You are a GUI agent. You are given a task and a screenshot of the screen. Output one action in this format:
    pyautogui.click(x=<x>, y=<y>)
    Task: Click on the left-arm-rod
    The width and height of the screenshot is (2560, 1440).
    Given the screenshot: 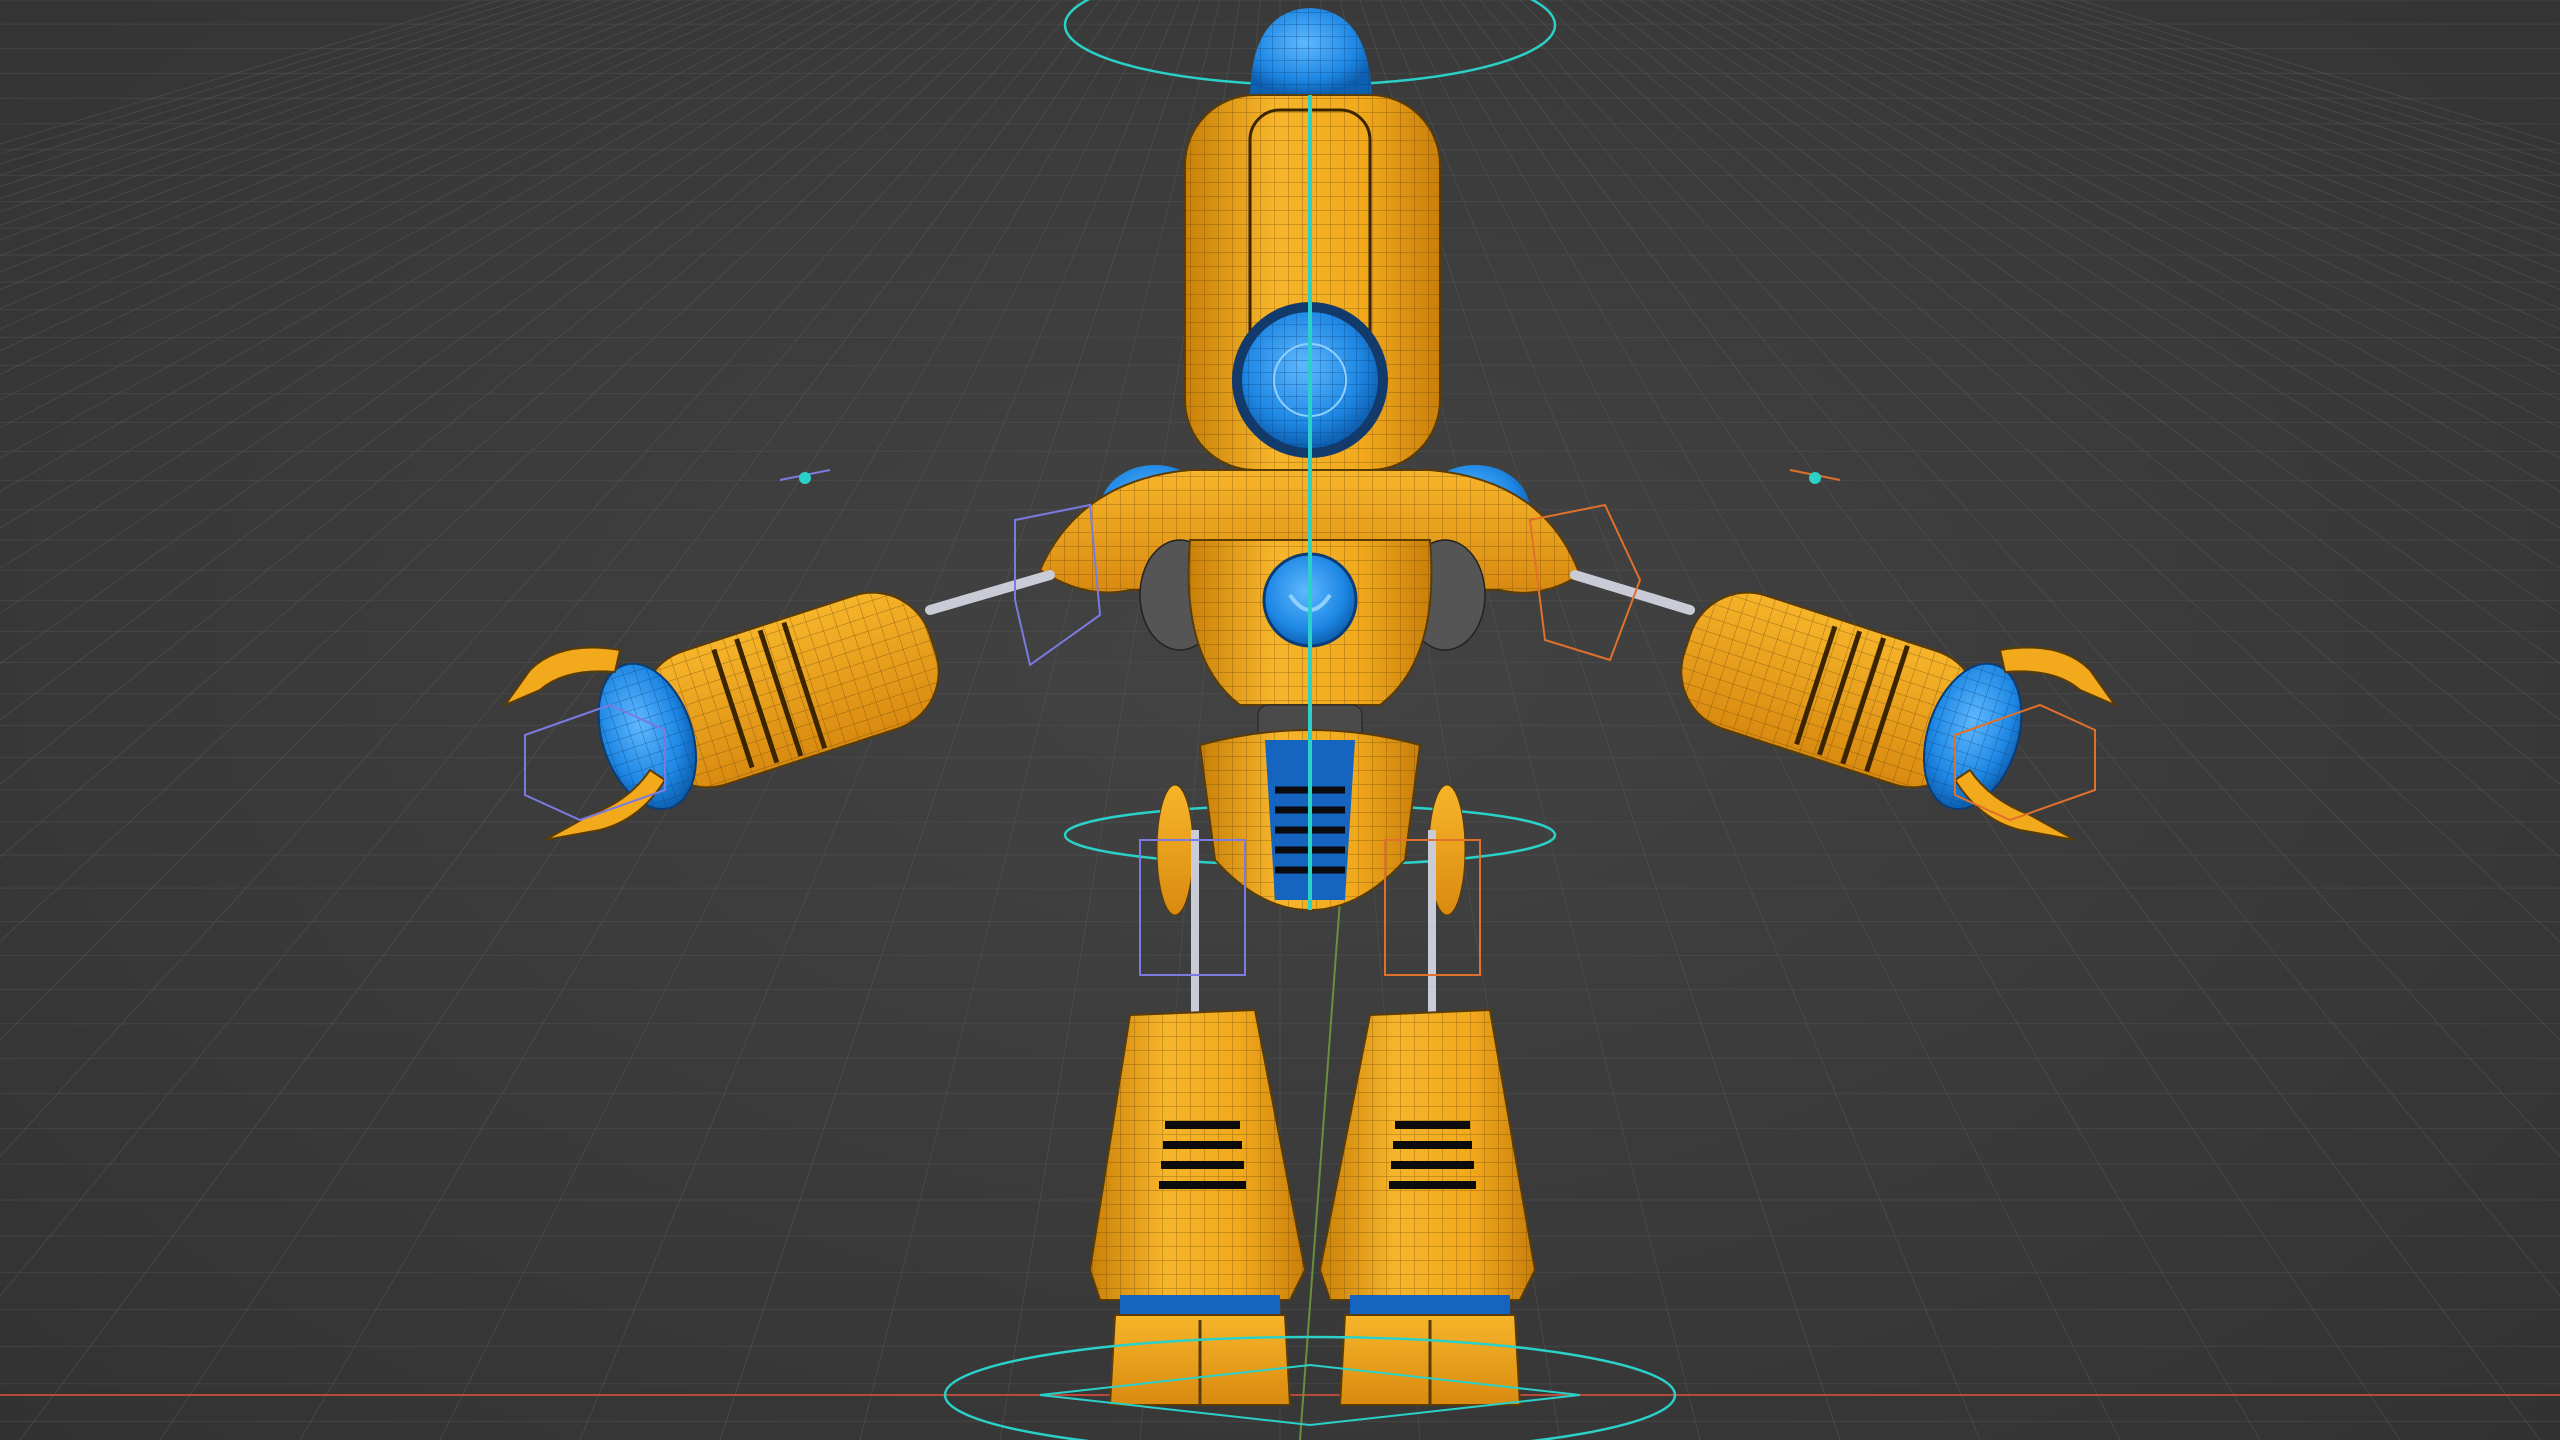 What is the action you would take?
    pyautogui.click(x=990, y=592)
    